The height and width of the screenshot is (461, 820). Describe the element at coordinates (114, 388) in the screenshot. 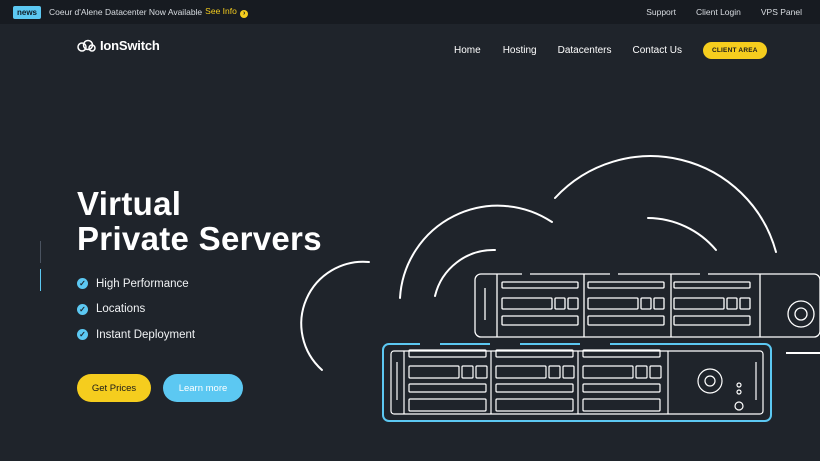

I see `get-prices-button: Get Prices` at that location.